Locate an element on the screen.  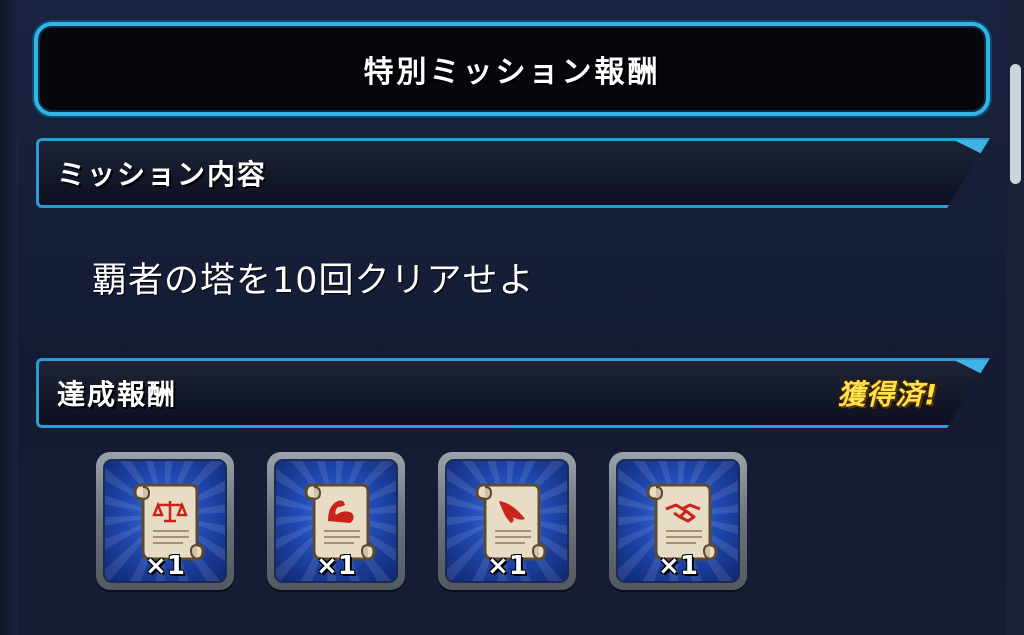
left-edge is located at coordinates (9, 317).